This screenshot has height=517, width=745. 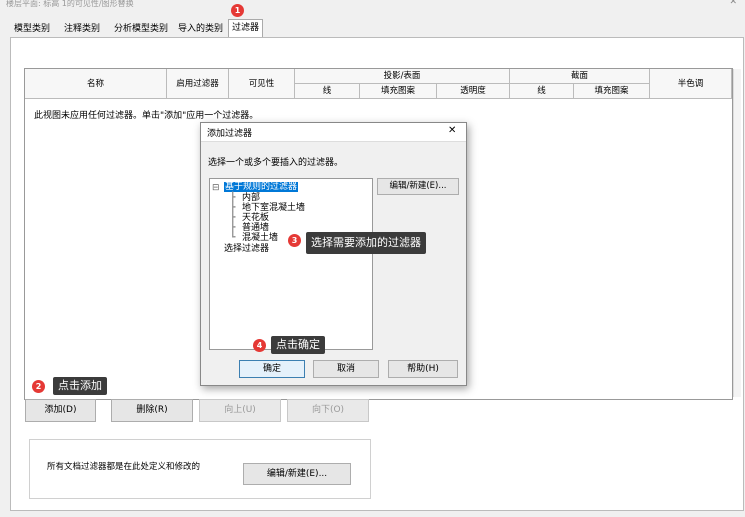 I want to click on callout-select-filter: 选择需要添加的过滤器, so click(x=366, y=243).